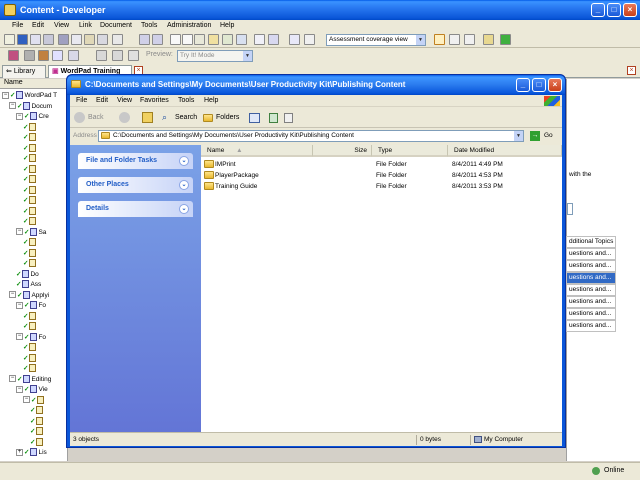 Image resolution: width=640 pixels, height=480 pixels. What do you see at coordinates (81, 100) in the screenshot?
I see `explorer-menu-file: File` at bounding box center [81, 100].